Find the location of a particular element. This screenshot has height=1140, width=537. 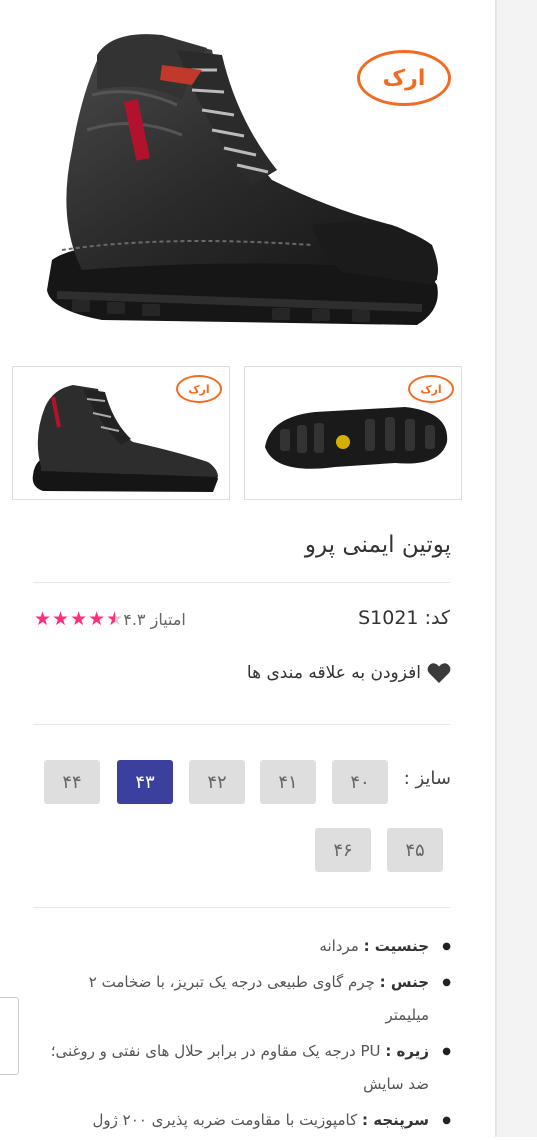

brand-logo-text: ارک is located at coordinates (404, 78).